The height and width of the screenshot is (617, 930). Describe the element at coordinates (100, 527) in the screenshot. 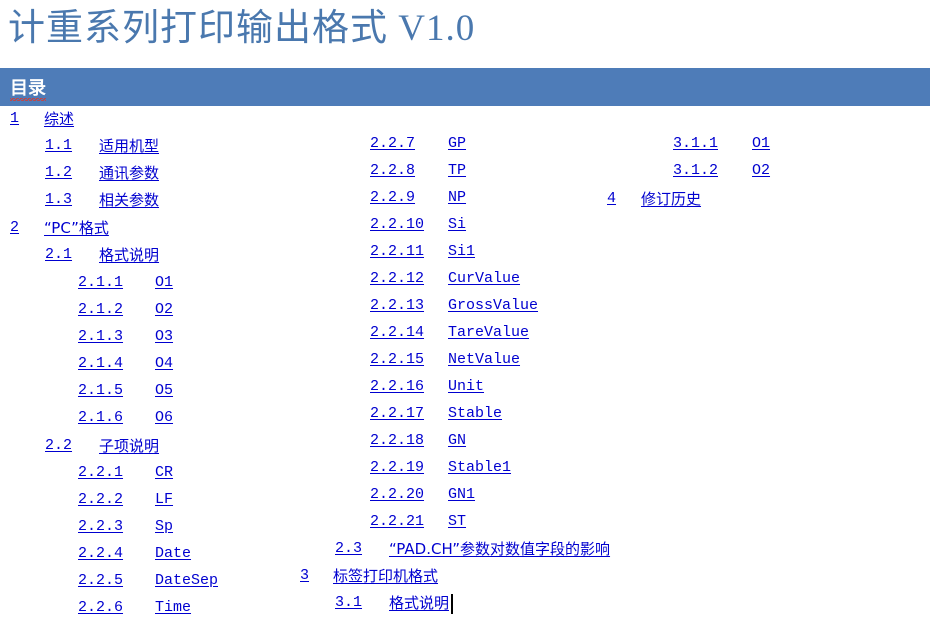

I see `toc-entry-number: 2.2.3` at that location.